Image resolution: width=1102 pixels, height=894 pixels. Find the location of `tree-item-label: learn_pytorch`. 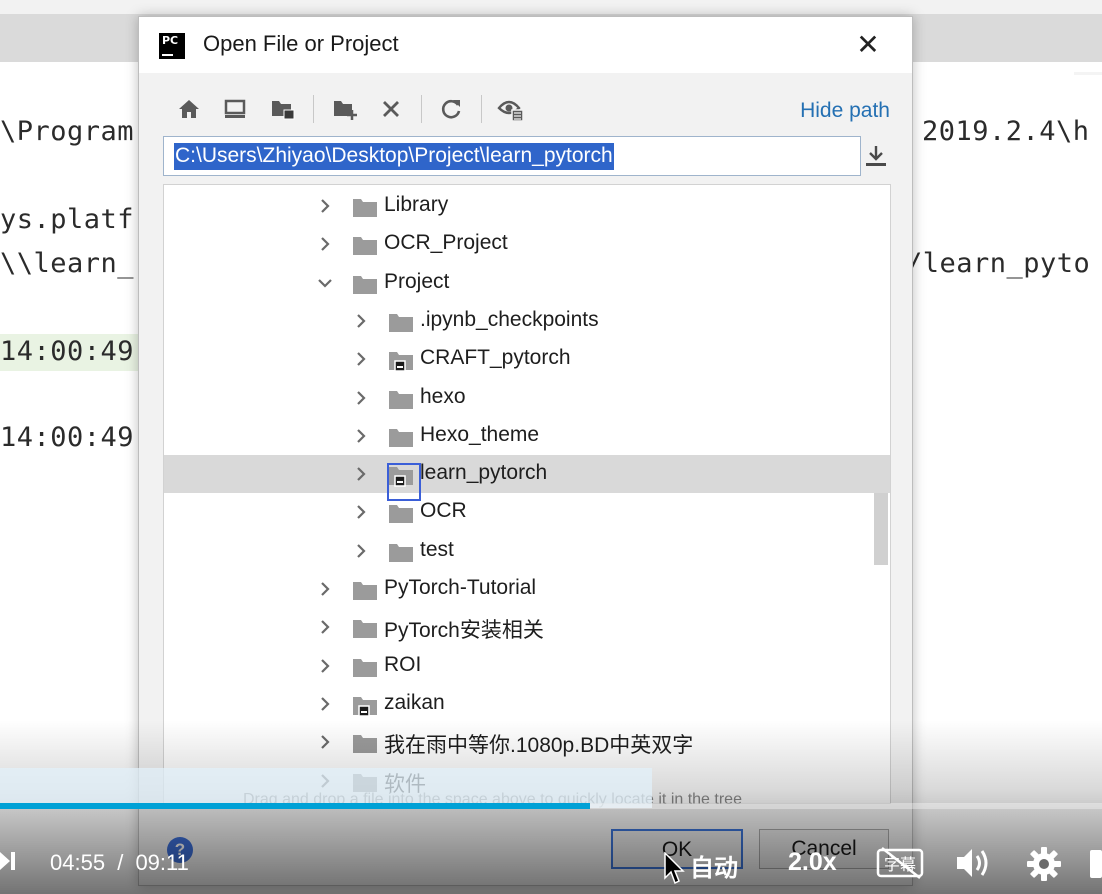

tree-item-label: learn_pytorch is located at coordinates (484, 473).